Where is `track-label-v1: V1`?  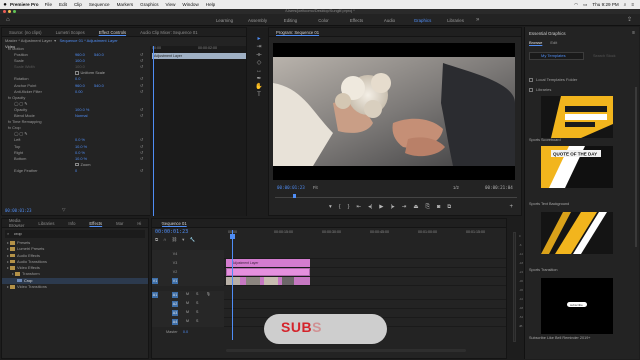
track-label-v1: V1 is located at coordinates (175, 281).